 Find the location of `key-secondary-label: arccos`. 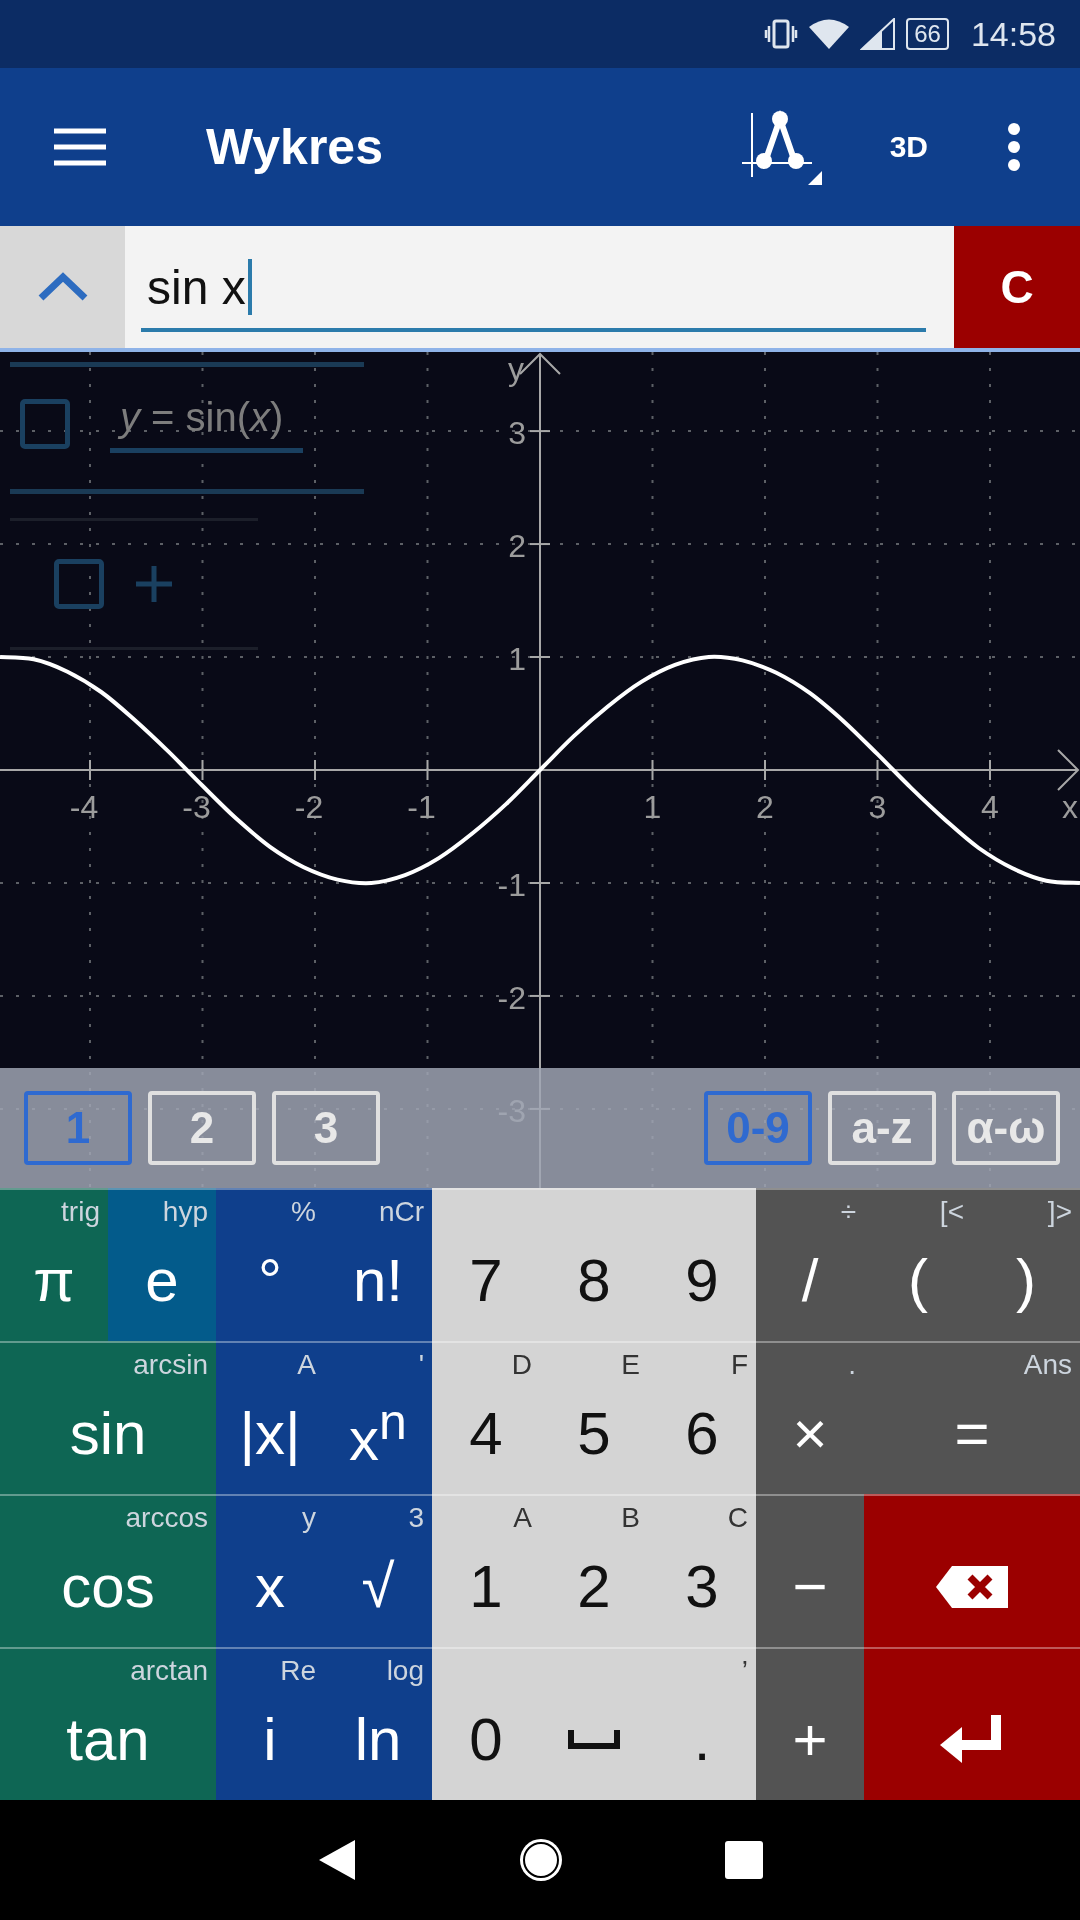

key-secondary-label: arccos is located at coordinates (166, 1518).